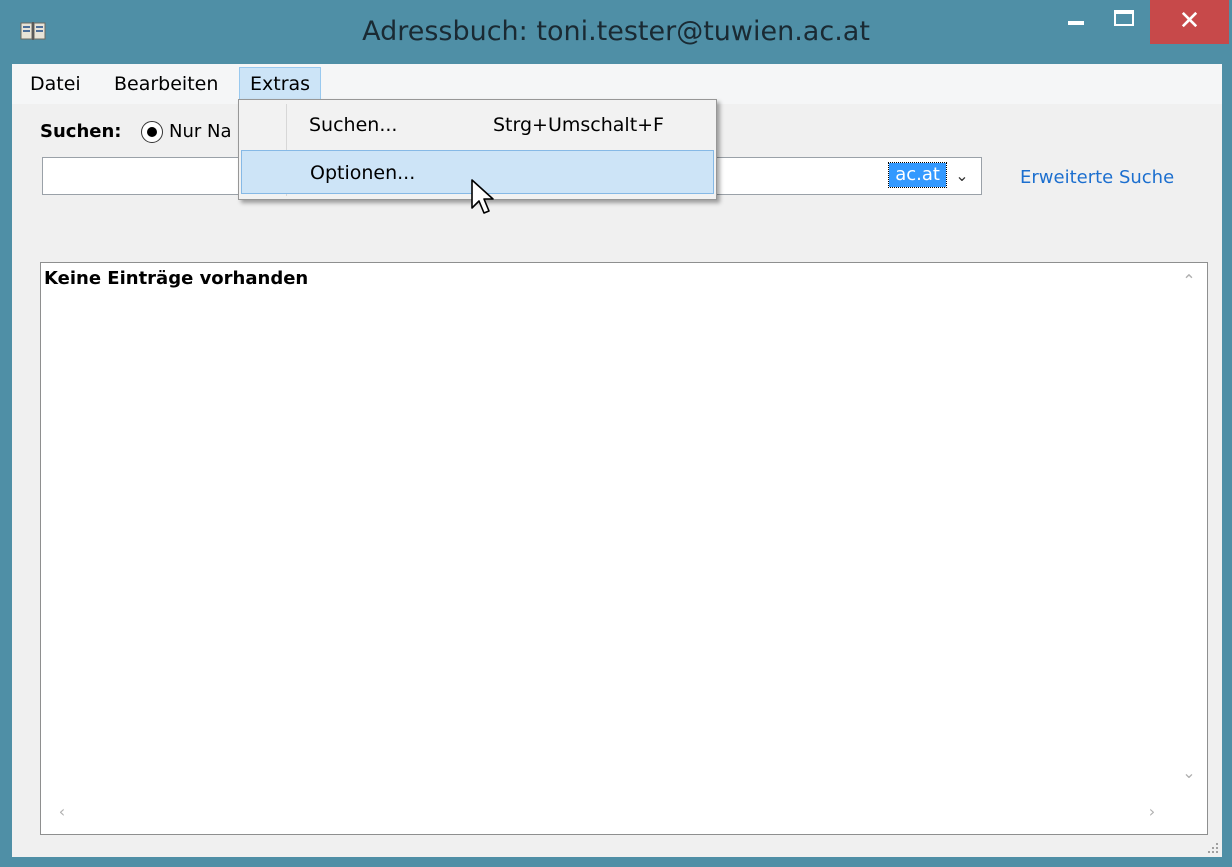 The height and width of the screenshot is (867, 1232). What do you see at coordinates (962, 176) in the screenshot?
I see `chevron-down-icon: ⌄` at bounding box center [962, 176].